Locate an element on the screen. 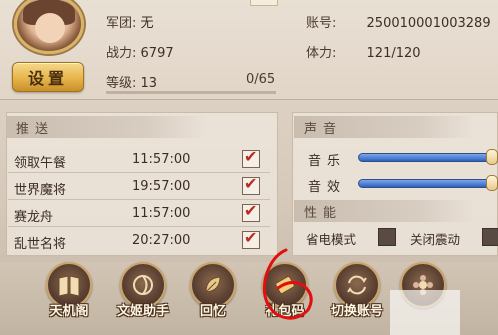 The width and height of the screenshot is (498, 335). power-value: 6797 is located at coordinates (157, 53).